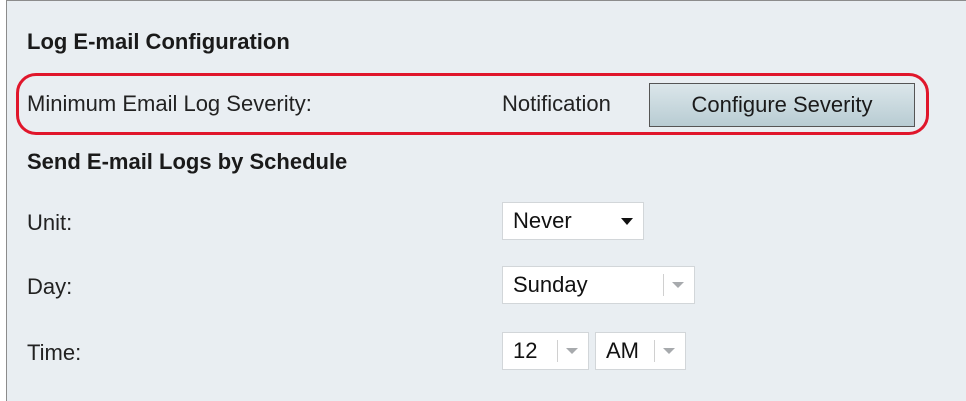  I want to click on day-label: Day:, so click(50, 286).